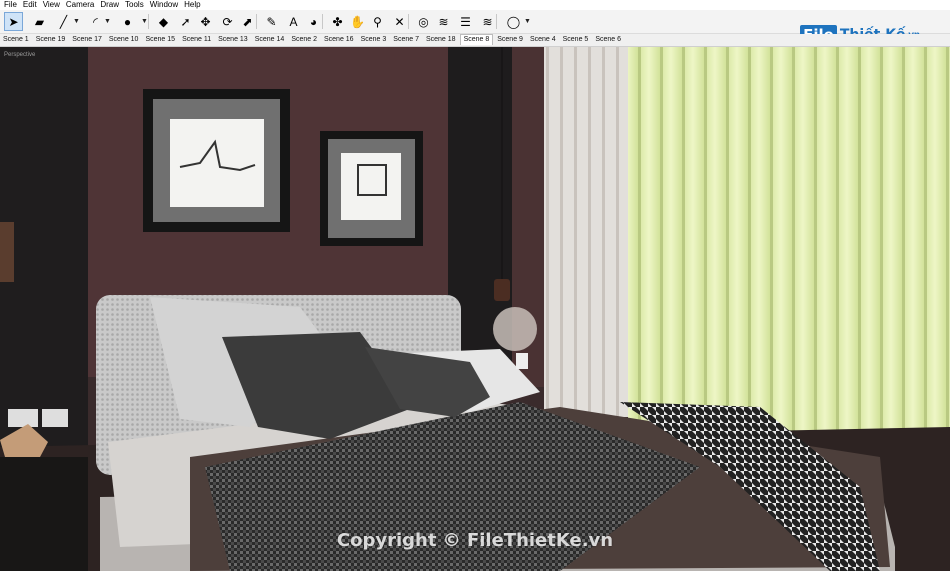 This screenshot has width=950, height=571. What do you see at coordinates (185, 21) in the screenshot?
I see `follow-me-icon: ➚` at bounding box center [185, 21].